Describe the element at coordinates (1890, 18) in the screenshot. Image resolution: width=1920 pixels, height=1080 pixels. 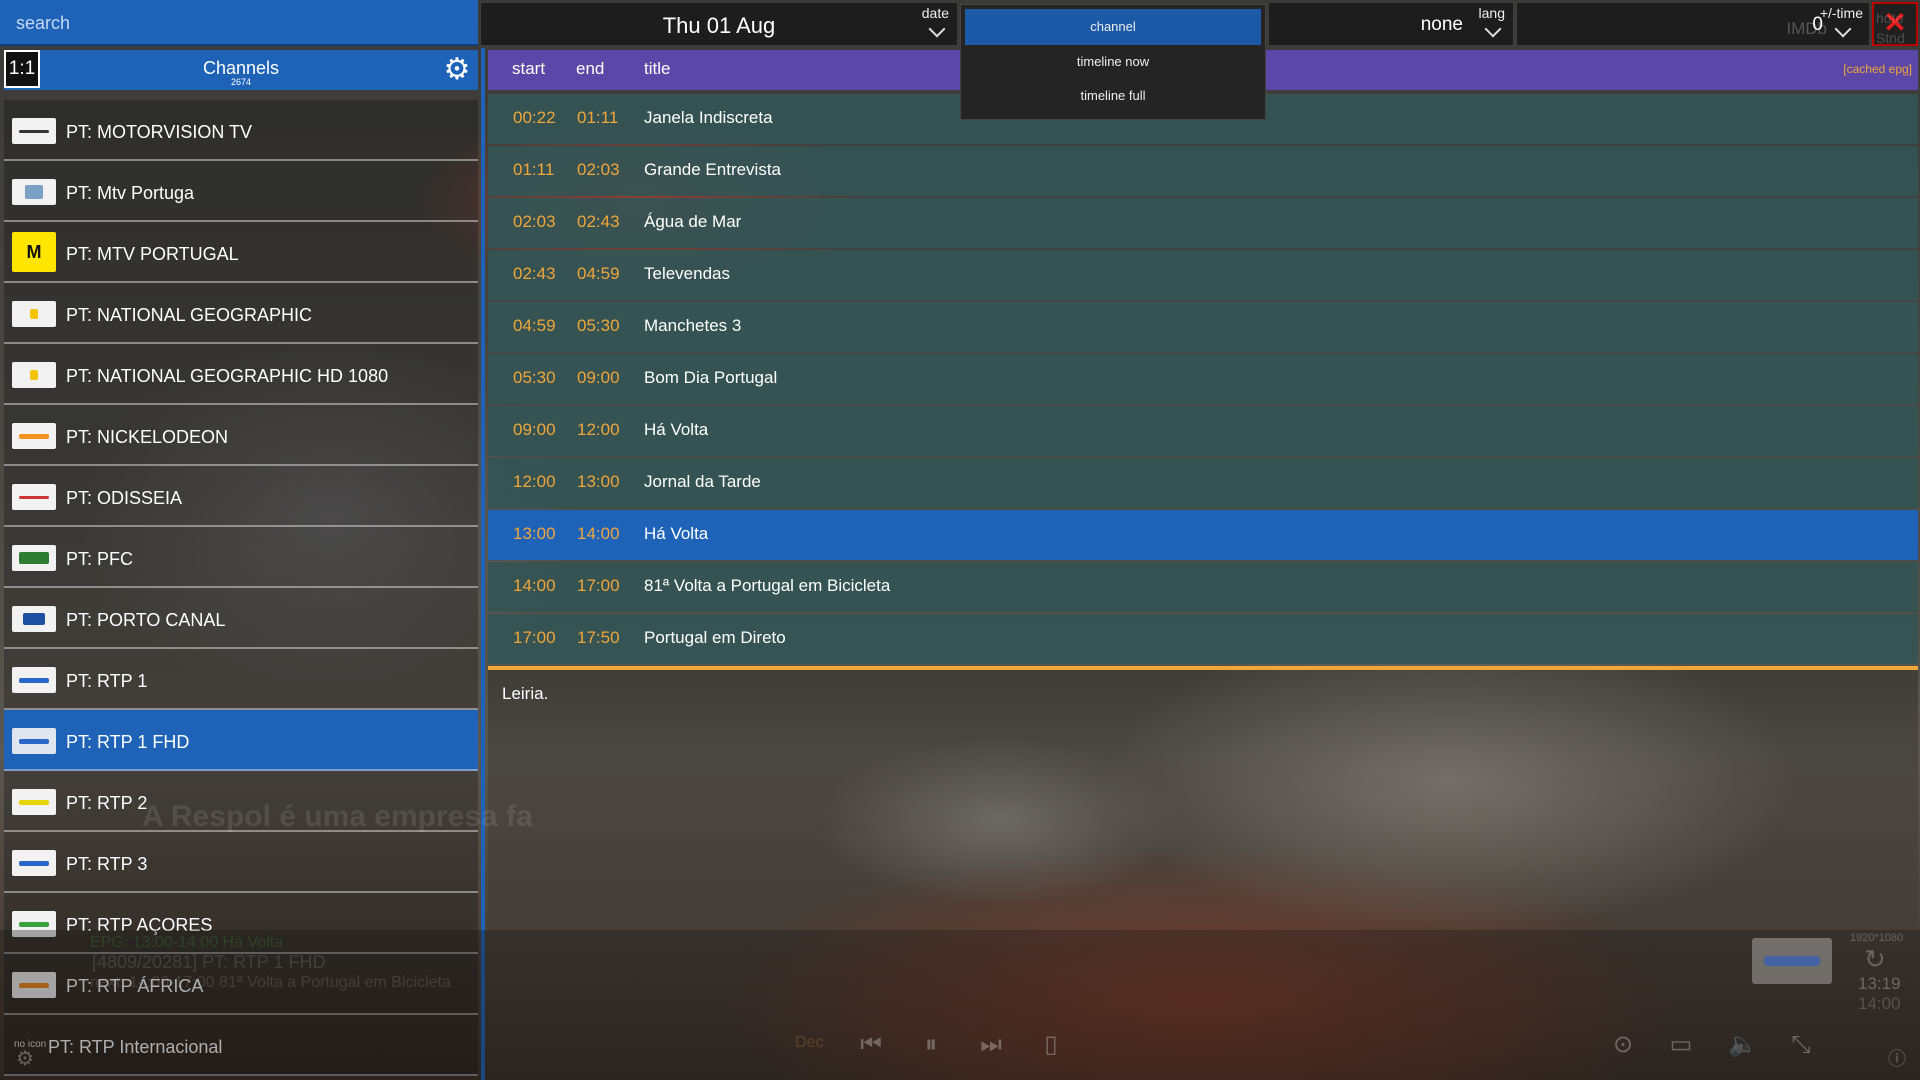
I see `side-label: hoto` at that location.